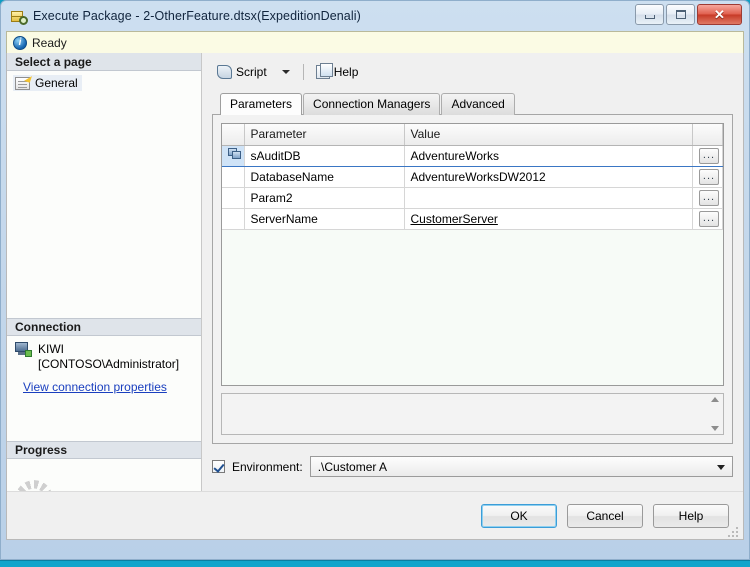 Image resolution: width=750 pixels, height=567 pixels. What do you see at coordinates (375, 515) in the screenshot?
I see `dialog-footer: OK Cancel Help` at bounding box center [375, 515].